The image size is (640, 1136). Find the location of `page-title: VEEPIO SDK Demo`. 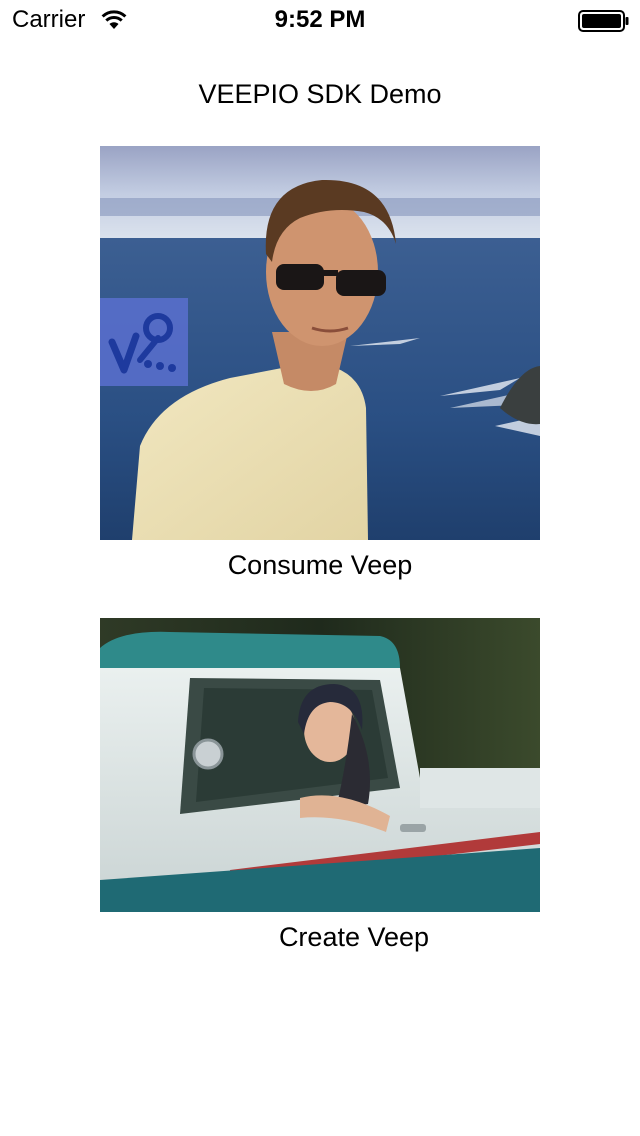

page-title: VEEPIO SDK Demo is located at coordinates (320, 94).